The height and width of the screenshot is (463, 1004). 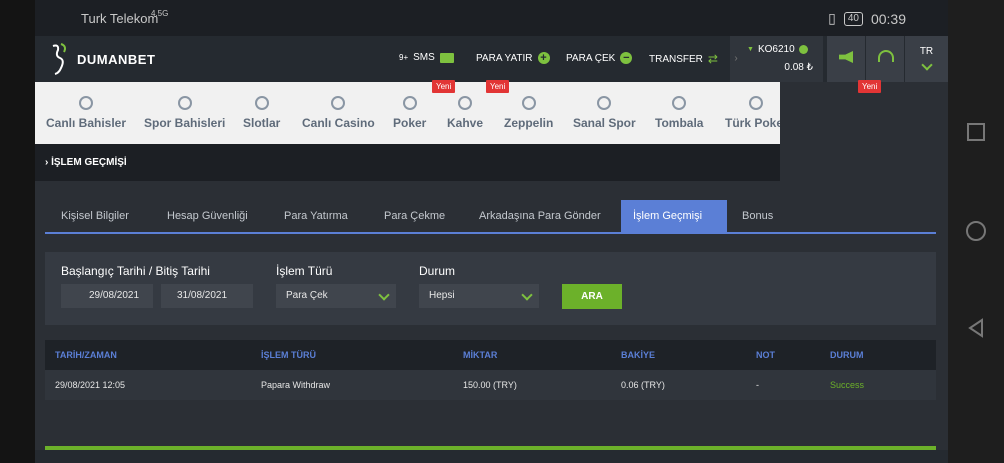 I want to click on tab-withdraw: Para Çekme, so click(x=414, y=216).